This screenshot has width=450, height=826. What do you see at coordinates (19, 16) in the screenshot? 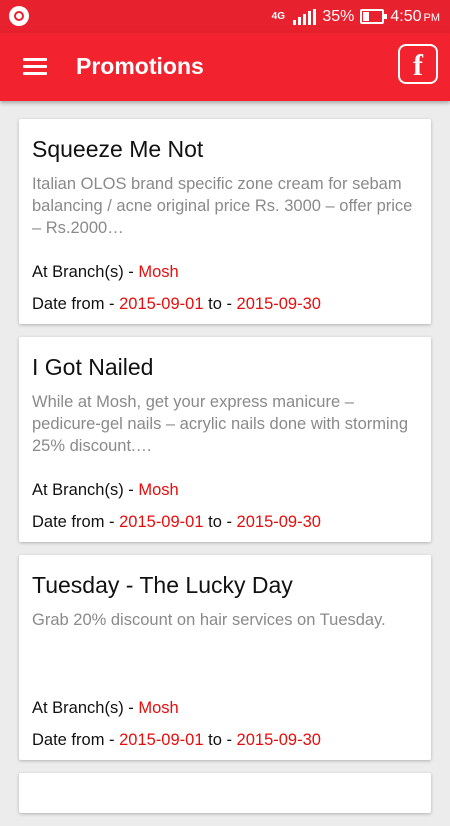
I see `app-notification-icon` at bounding box center [19, 16].